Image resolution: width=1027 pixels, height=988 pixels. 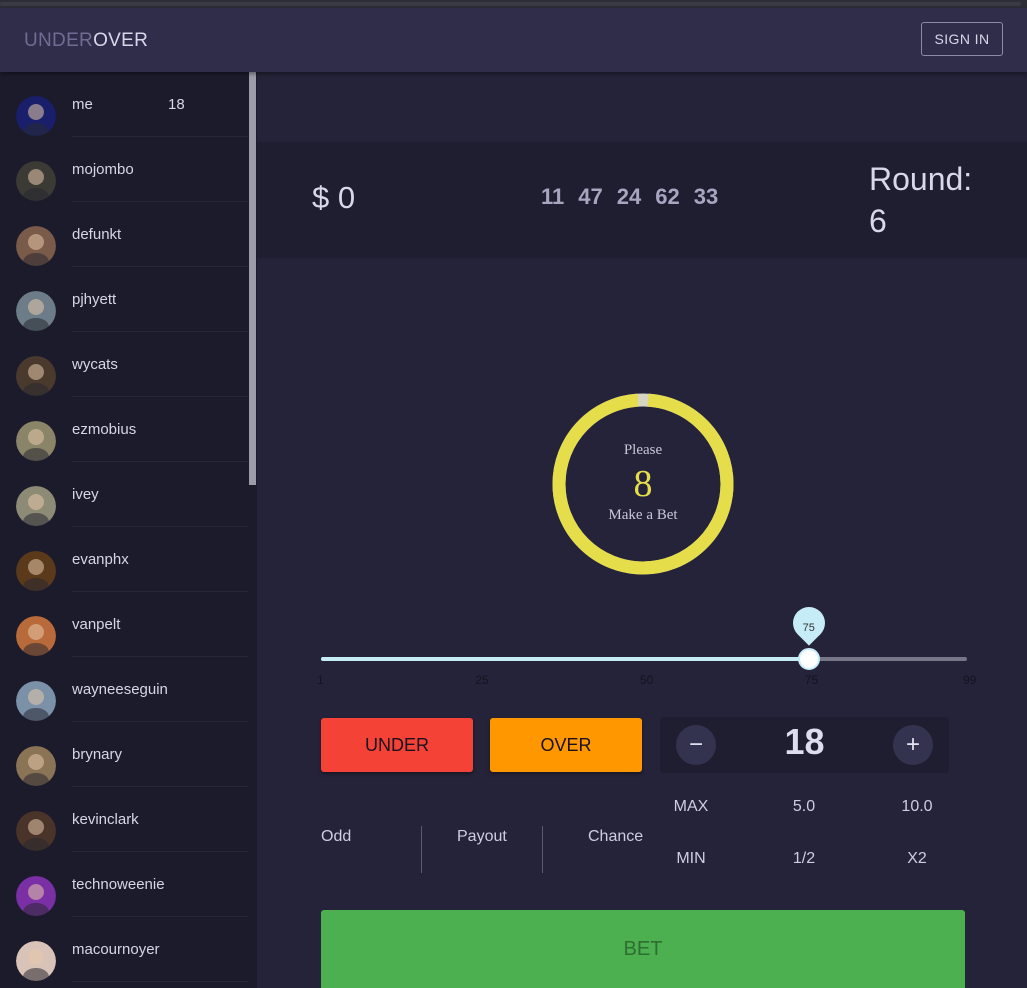 I want to click on round-label: Round:, so click(x=921, y=179).